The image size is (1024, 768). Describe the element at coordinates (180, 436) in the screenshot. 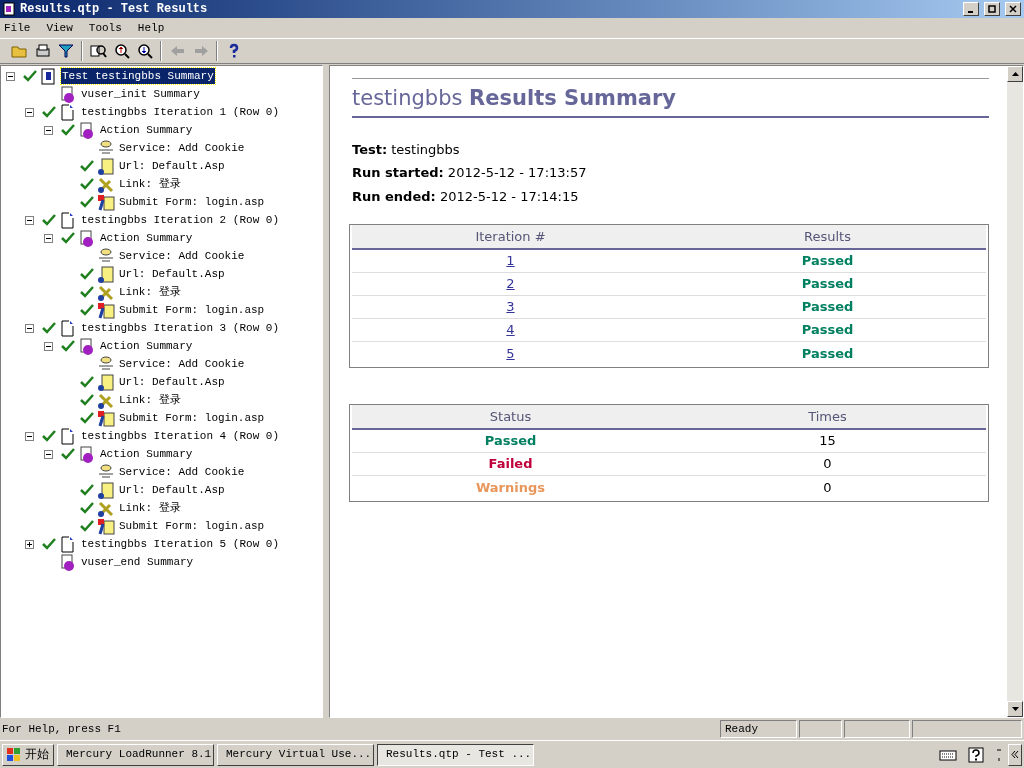

I see `tree-item: testingbbs Iteration 4 (Row 0)` at that location.